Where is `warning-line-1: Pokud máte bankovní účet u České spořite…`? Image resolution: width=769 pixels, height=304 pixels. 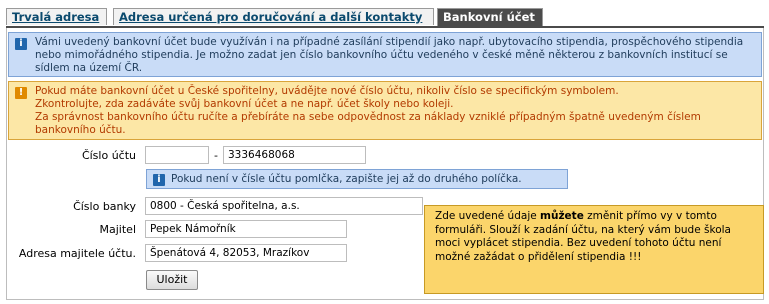
warning-line-1: Pokud máte bankovní účet u České spořite… is located at coordinates (327, 91).